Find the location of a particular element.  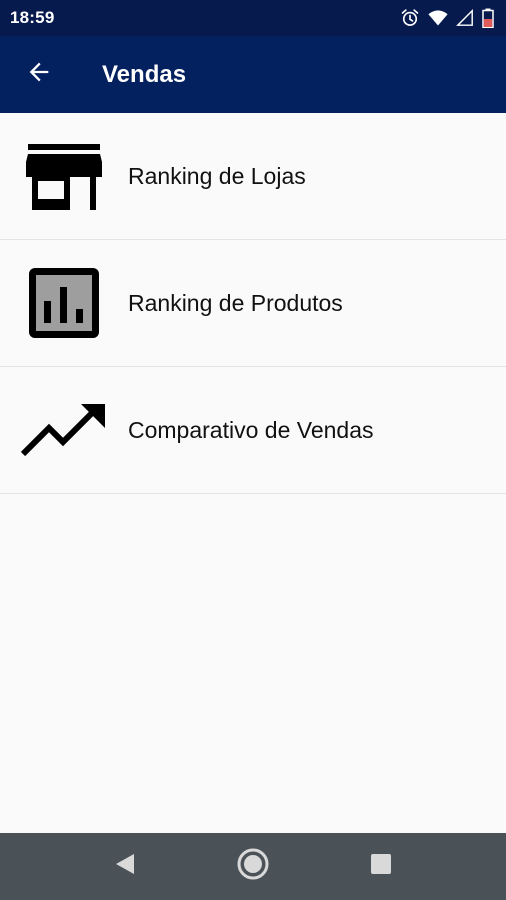

menu-label: Ranking de Lojas is located at coordinates (217, 175).